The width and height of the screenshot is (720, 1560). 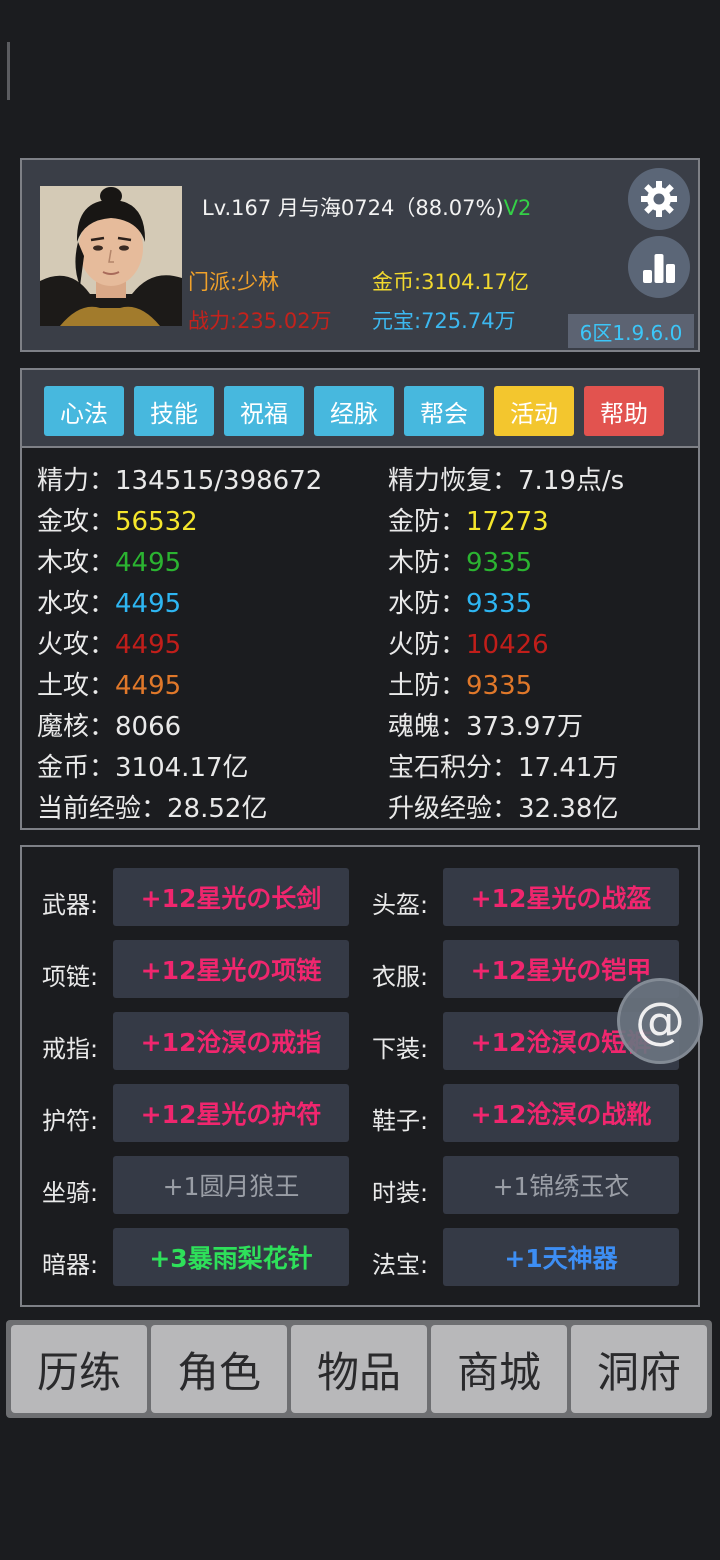 What do you see at coordinates (660, 1021) in the screenshot?
I see `floating-mention-button: @` at bounding box center [660, 1021].